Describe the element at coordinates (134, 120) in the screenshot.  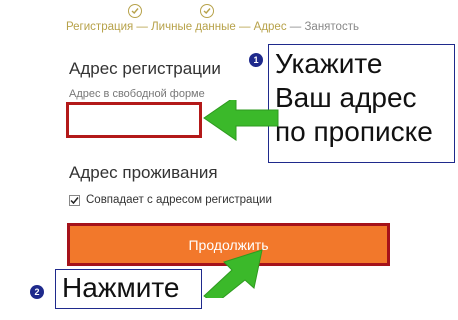
I see `registration-address-input` at that location.